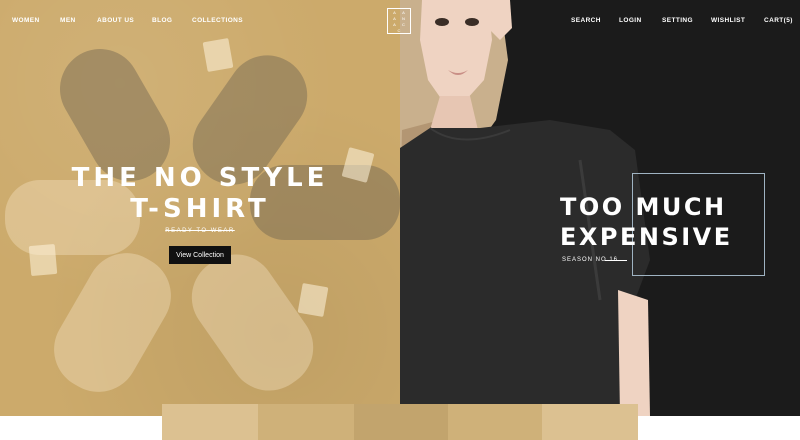 The width and height of the screenshot is (800, 440). I want to click on nav-men: MEN, so click(68, 20).